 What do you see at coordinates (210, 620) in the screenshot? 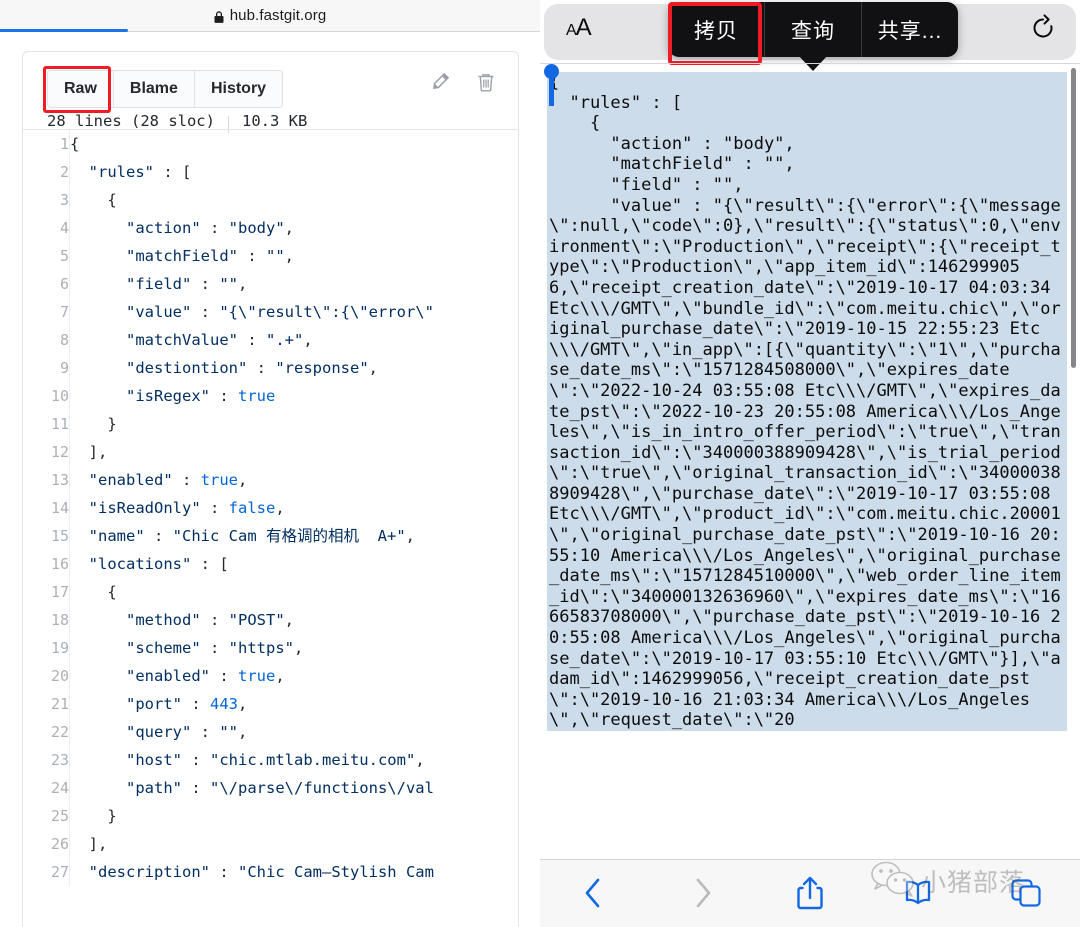
I see `code-line-content: "method" : "POST",` at bounding box center [210, 620].